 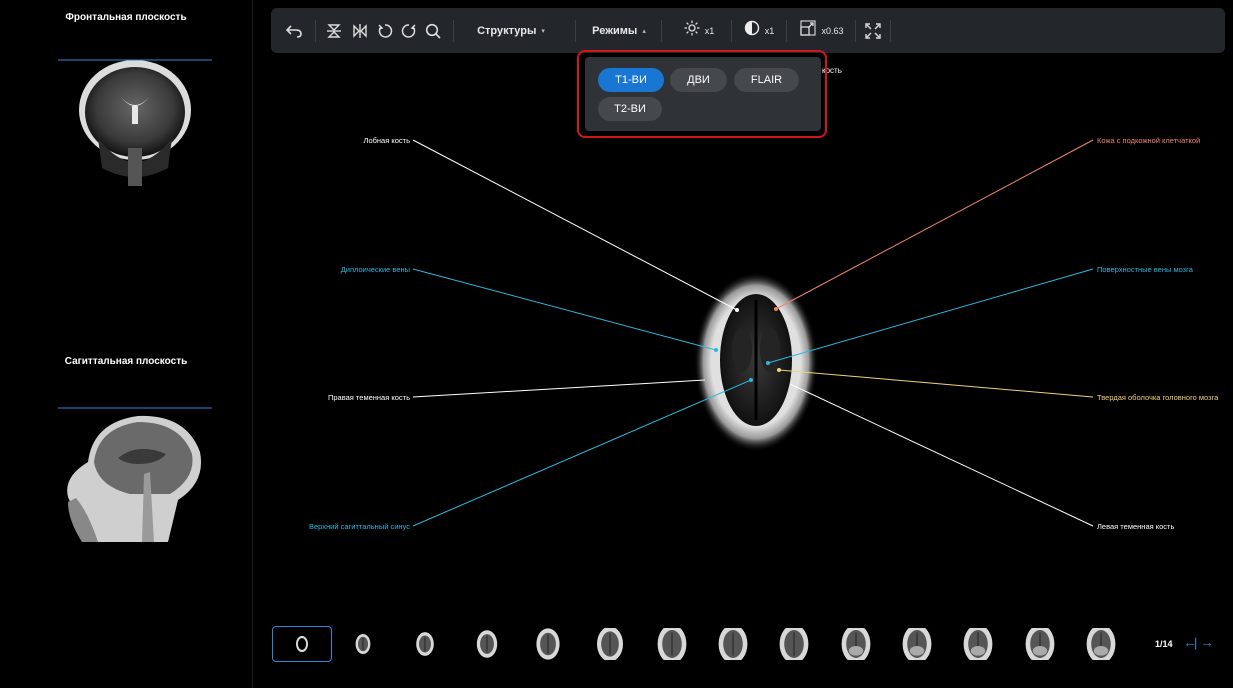 What do you see at coordinates (779, 370) in the screenshot?
I see `point-dura` at bounding box center [779, 370].